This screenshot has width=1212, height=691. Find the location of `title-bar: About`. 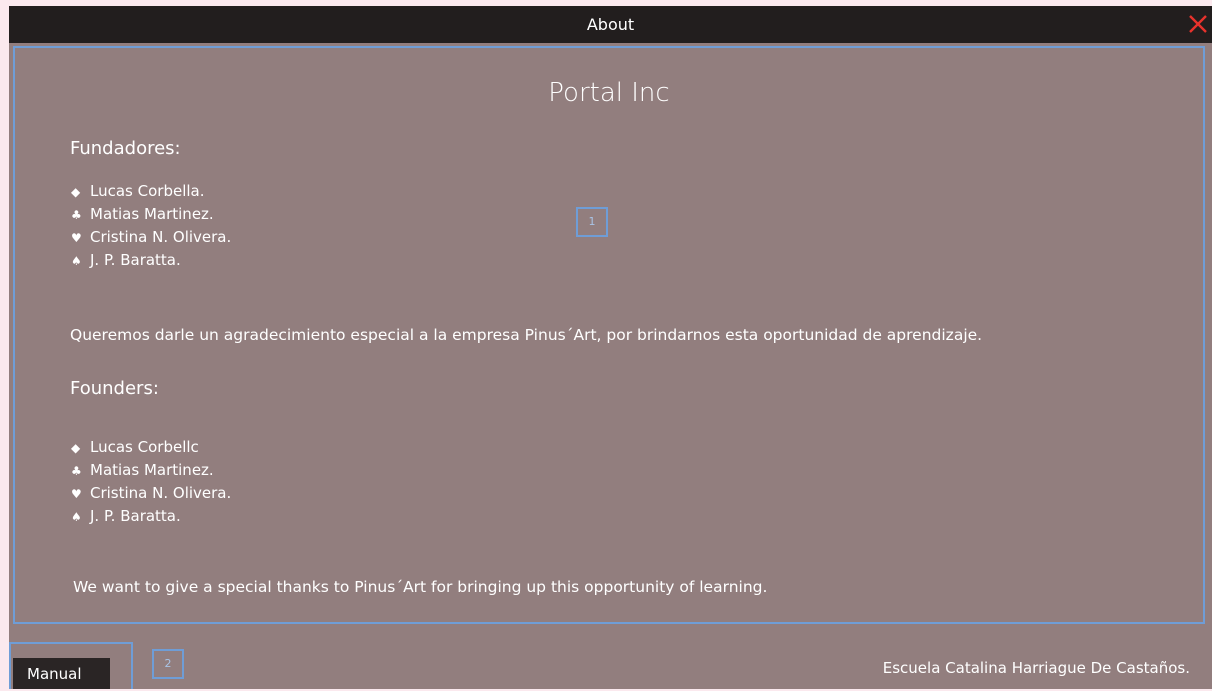

title-bar: About is located at coordinates (610, 24).